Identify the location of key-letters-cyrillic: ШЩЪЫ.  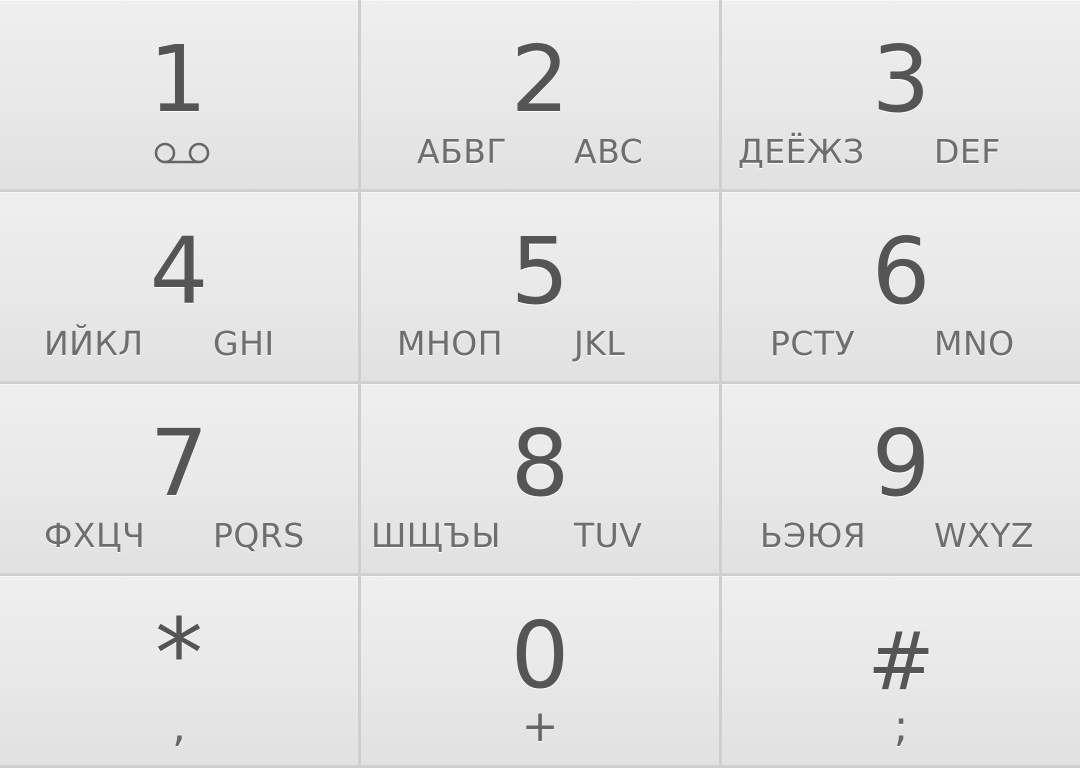
(436, 535).